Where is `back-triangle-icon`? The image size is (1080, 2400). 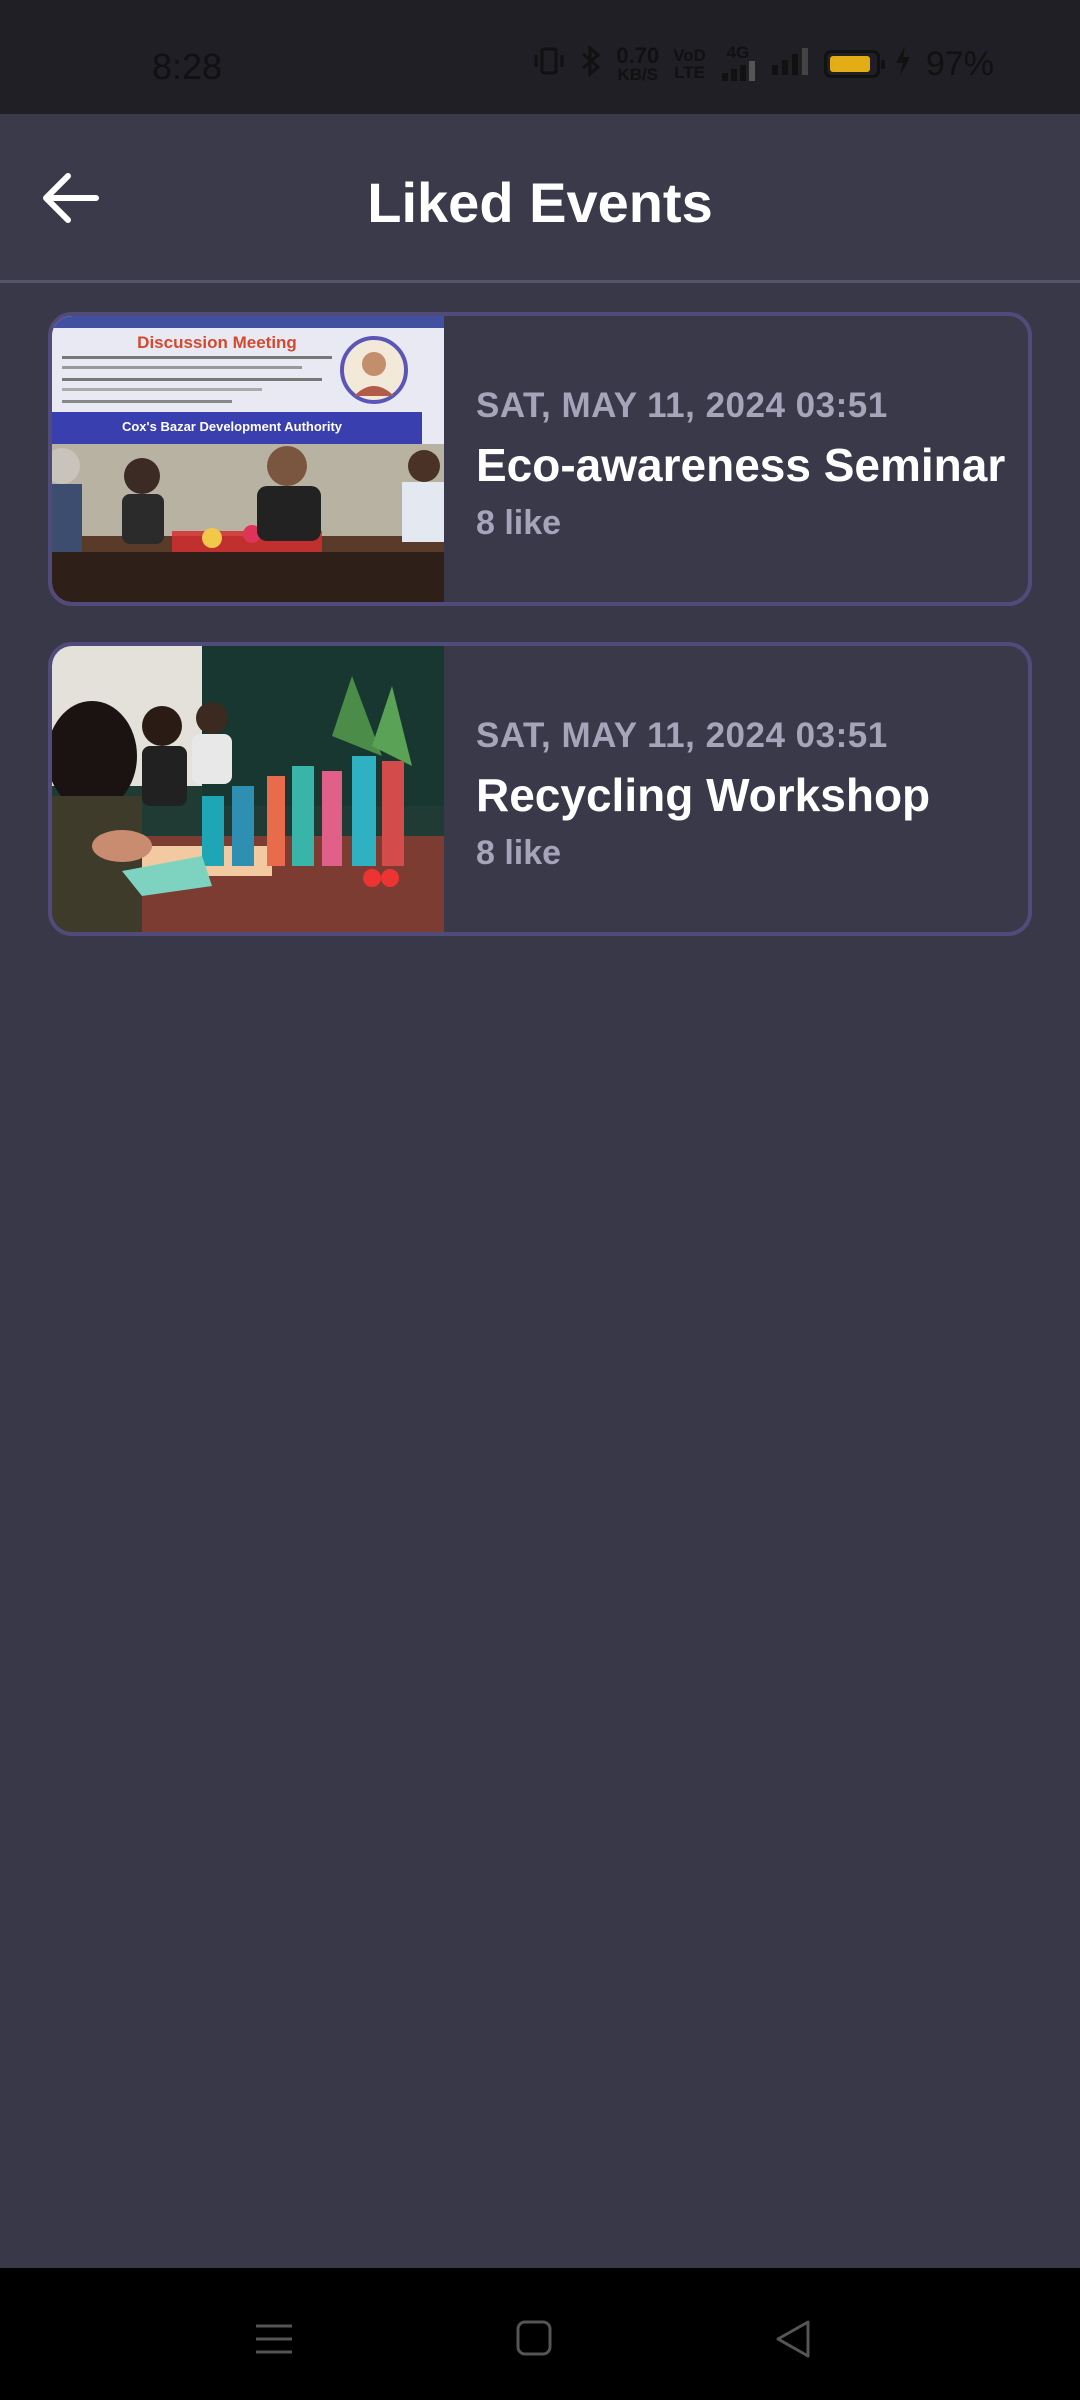 back-triangle-icon is located at coordinates (793, 2339).